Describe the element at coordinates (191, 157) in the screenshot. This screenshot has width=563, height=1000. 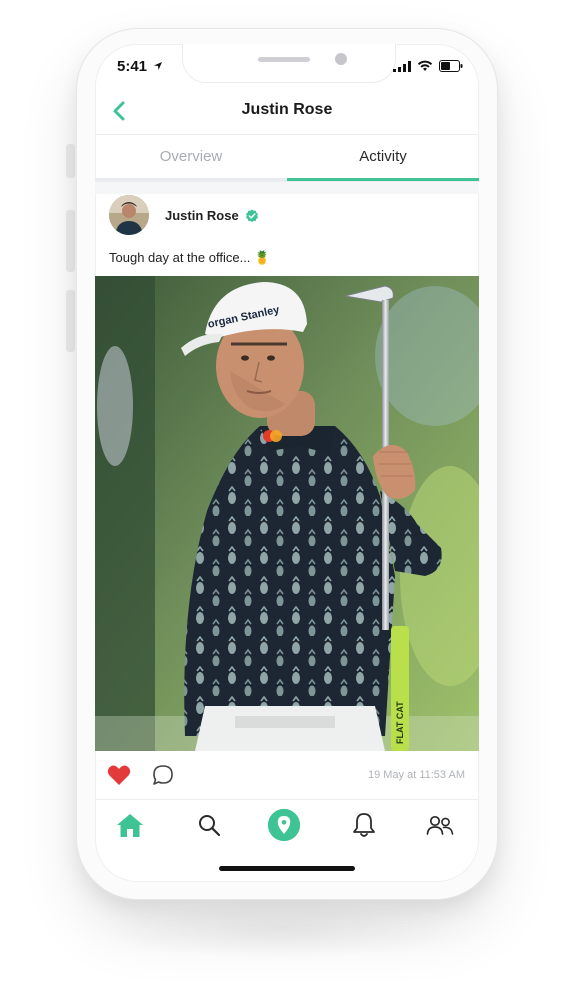
I see `tab-overview: Overview` at that location.